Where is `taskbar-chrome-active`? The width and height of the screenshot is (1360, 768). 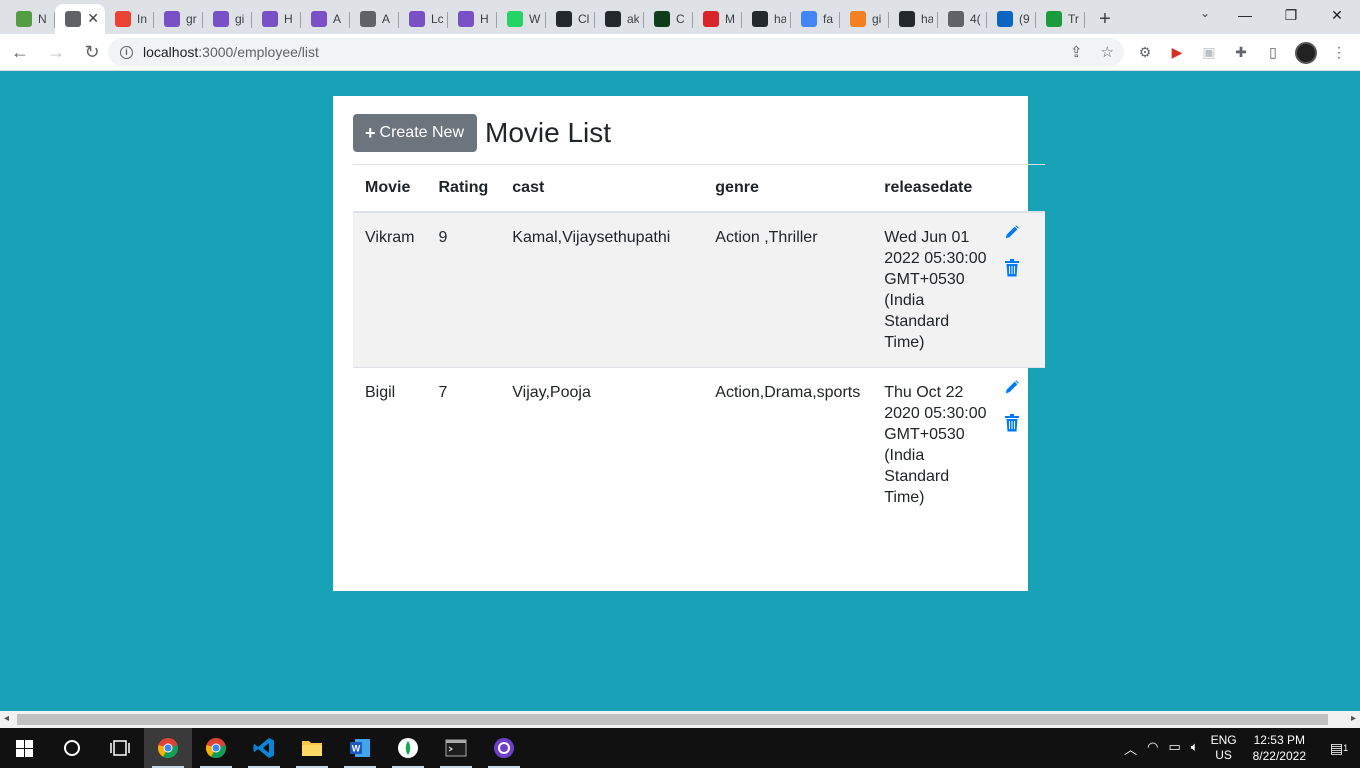 taskbar-chrome-active is located at coordinates (168, 748).